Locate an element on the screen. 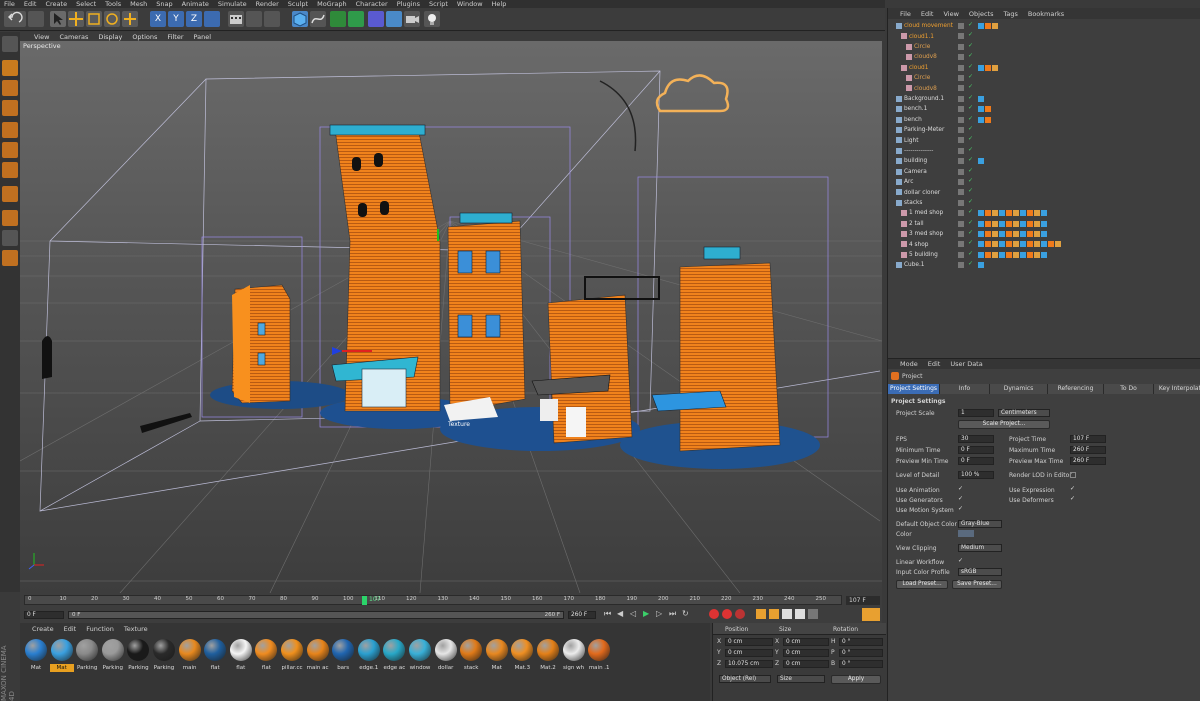 Image resolution: width=1200 pixels, height=701 pixels. viewport-menu-view: View is located at coordinates (41, 37).